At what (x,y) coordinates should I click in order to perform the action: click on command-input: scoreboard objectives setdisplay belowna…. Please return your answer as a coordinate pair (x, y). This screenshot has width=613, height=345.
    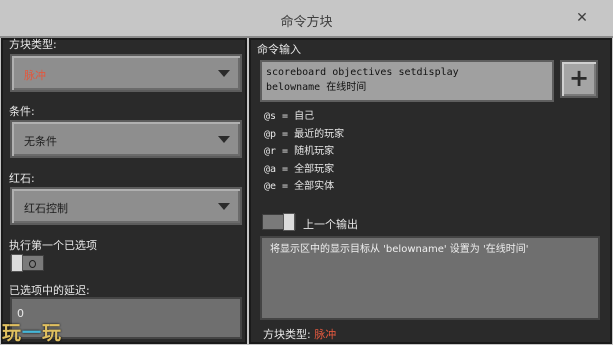
    Looking at the image, I should click on (407, 81).